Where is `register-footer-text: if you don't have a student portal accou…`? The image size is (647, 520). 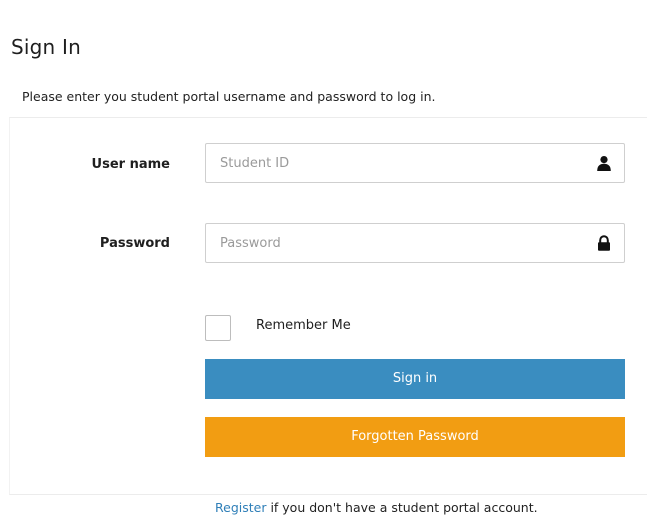 register-footer-text: if you don't have a student portal accou… is located at coordinates (402, 507).